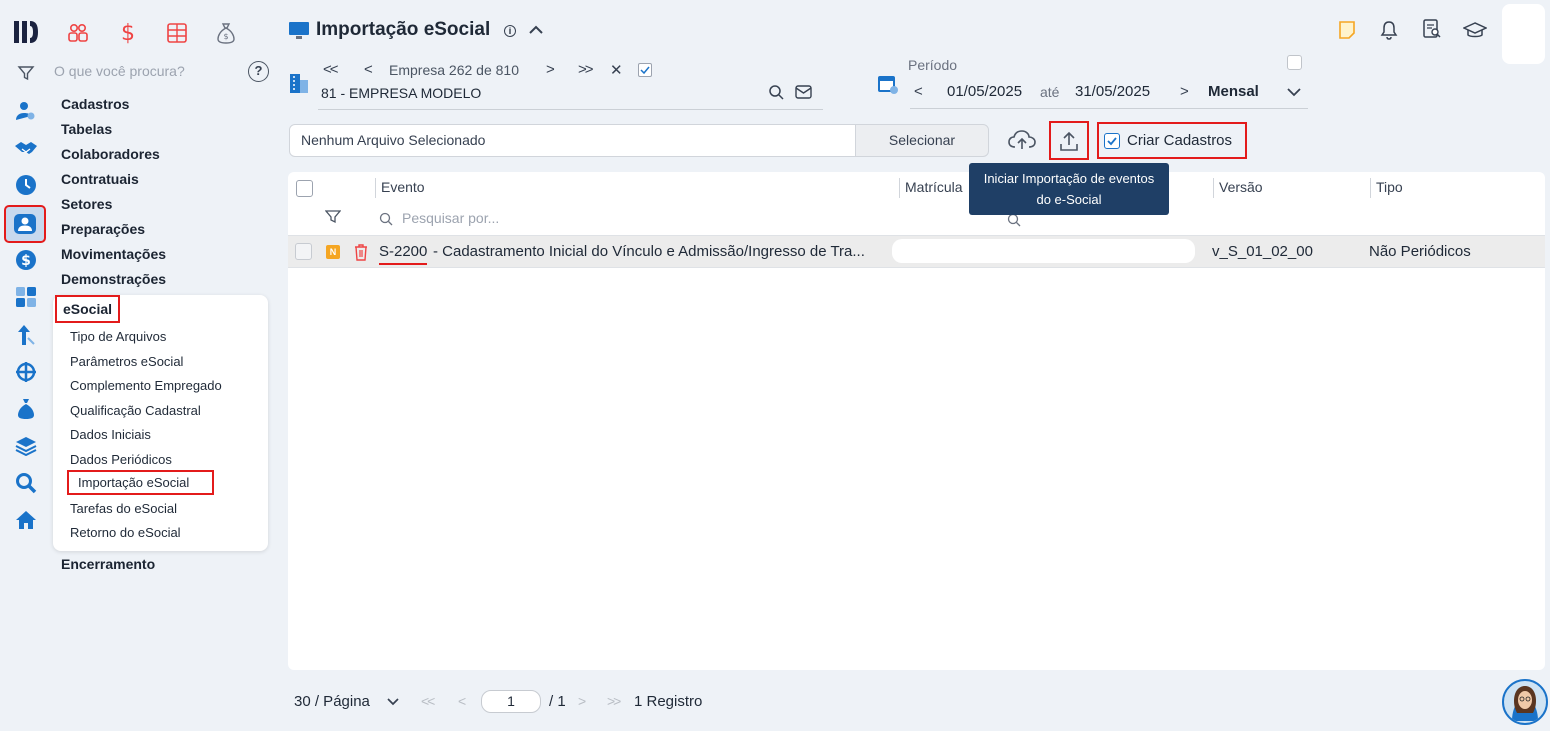 The image size is (1550, 731). Describe the element at coordinates (332, 701) in the screenshot. I see `per-page-select: 30 / Página` at that location.